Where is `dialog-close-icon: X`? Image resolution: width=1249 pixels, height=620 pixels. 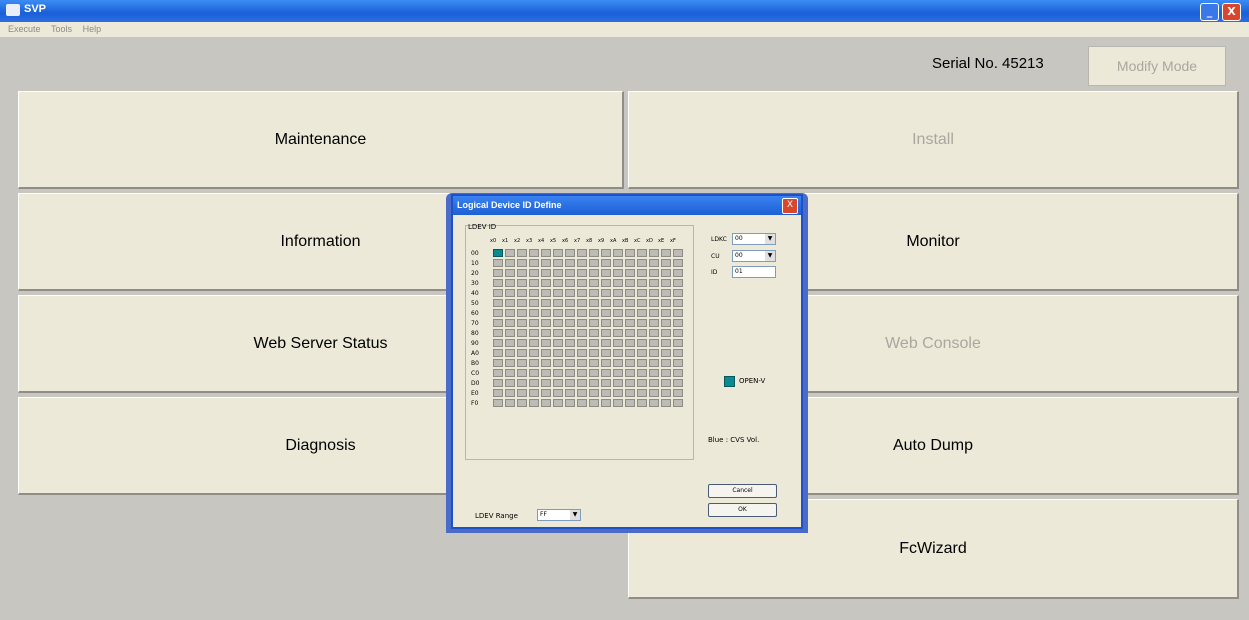 dialog-close-icon: X is located at coordinates (790, 206).